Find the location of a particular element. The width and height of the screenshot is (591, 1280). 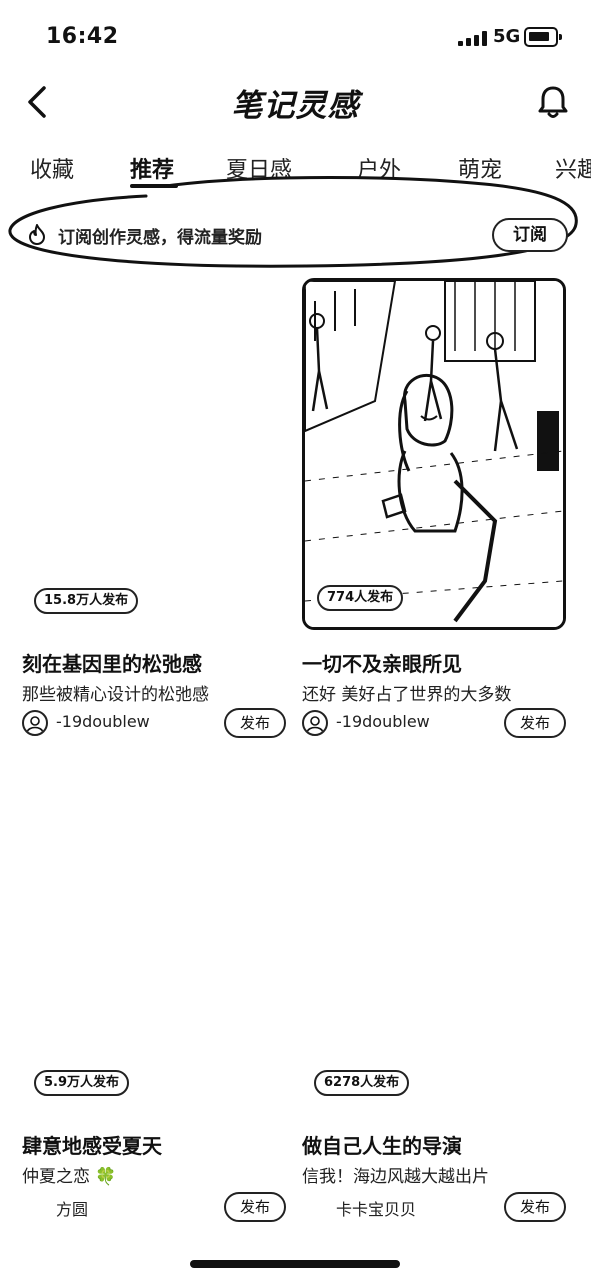

flame-icon is located at coordinates (37, 234).